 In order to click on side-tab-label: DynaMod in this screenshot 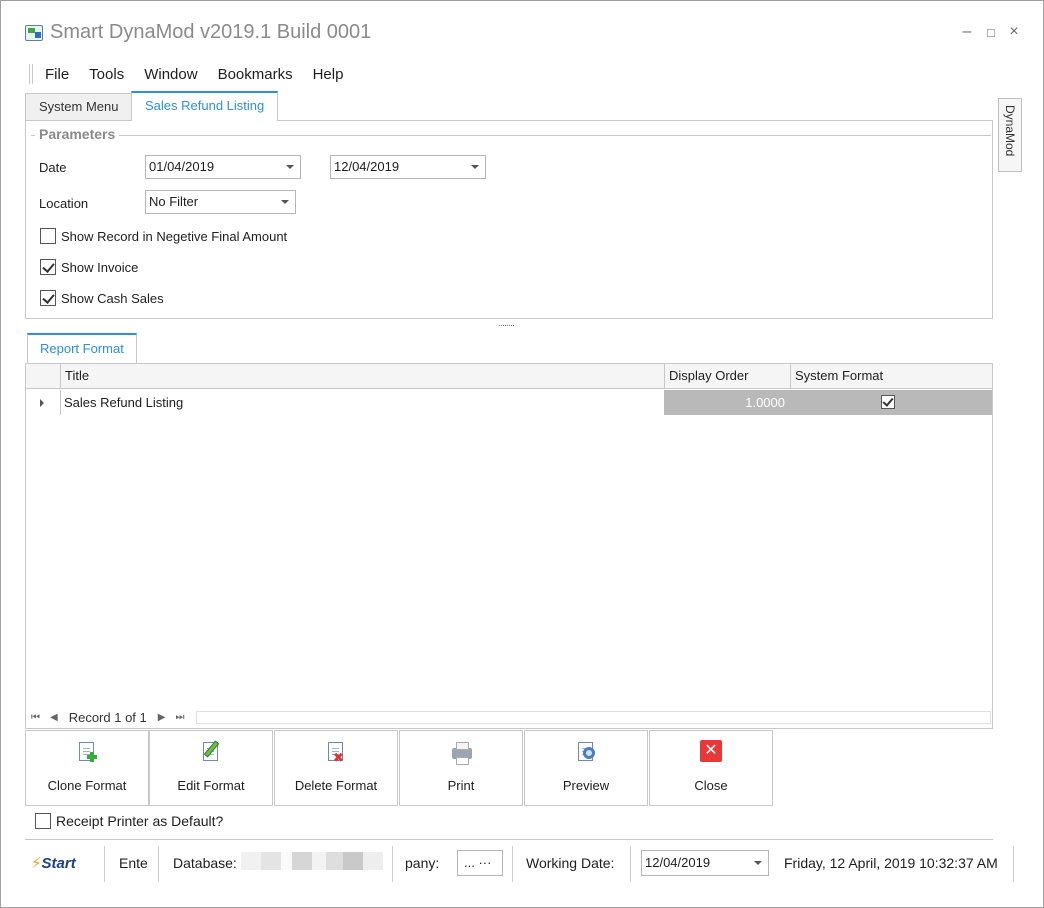, I will do `click(1010, 131)`.